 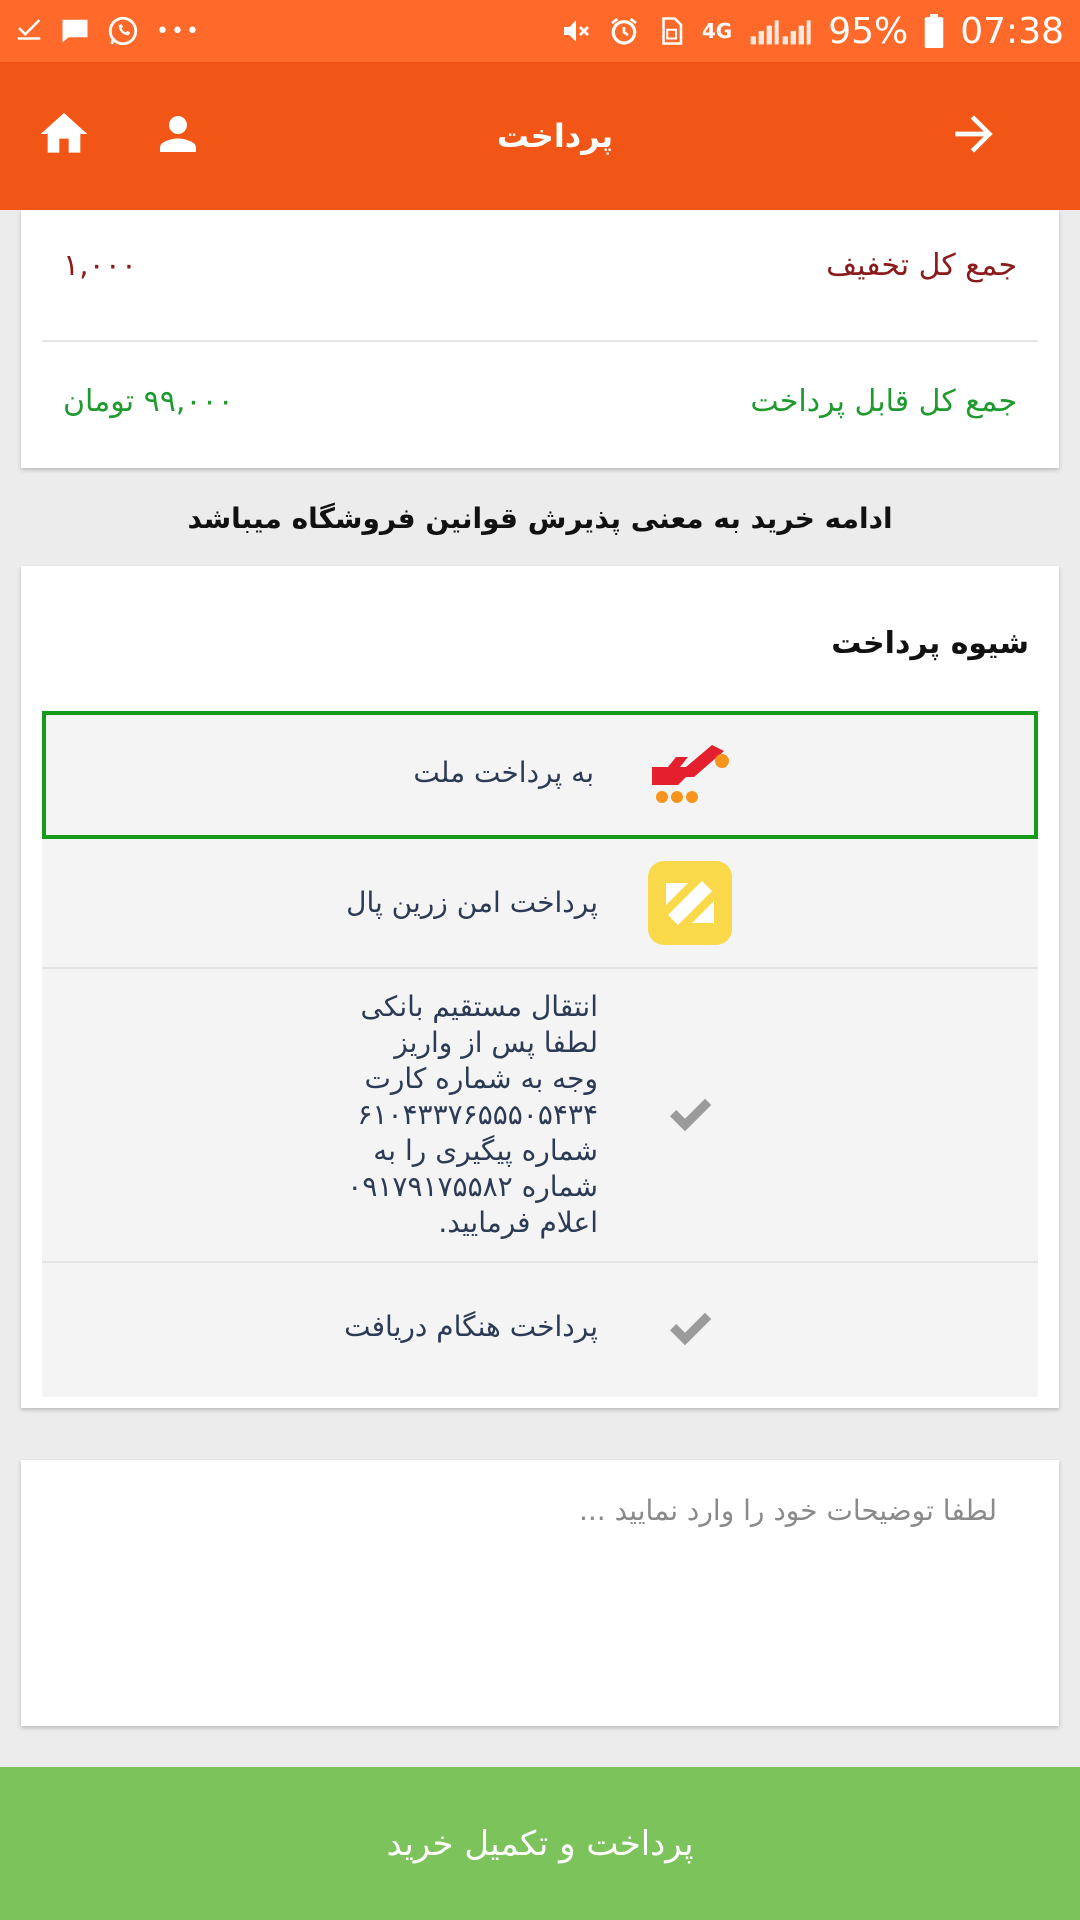 I want to click on app-bar: پرداخت, so click(x=540, y=136).